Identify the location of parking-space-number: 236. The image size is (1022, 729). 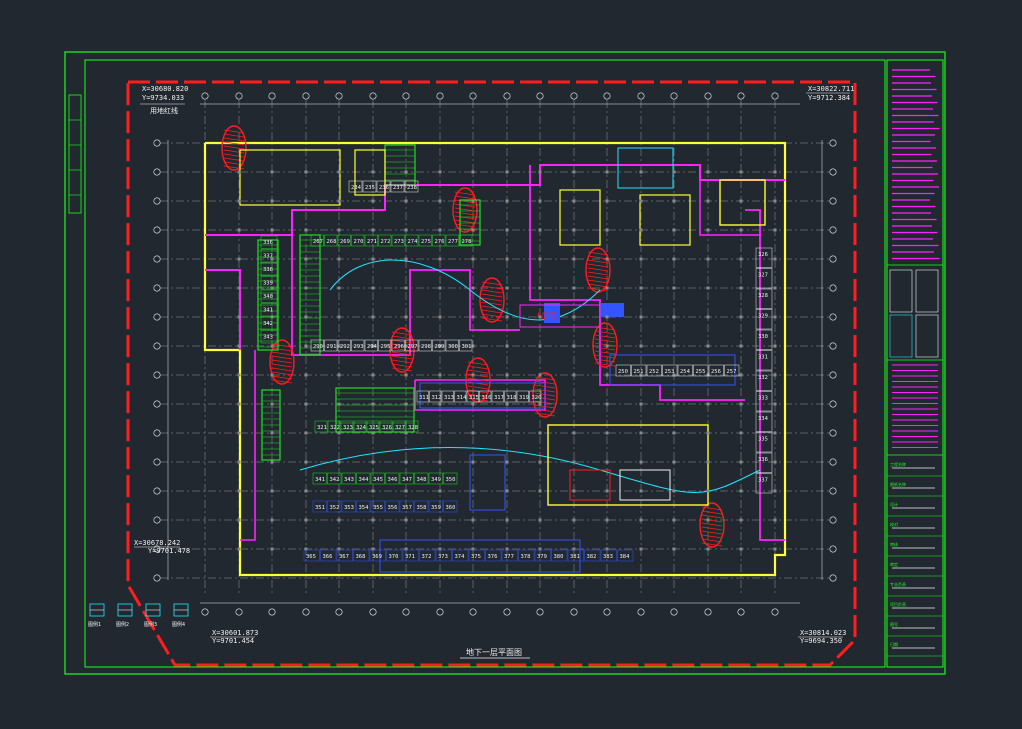
(384, 188).